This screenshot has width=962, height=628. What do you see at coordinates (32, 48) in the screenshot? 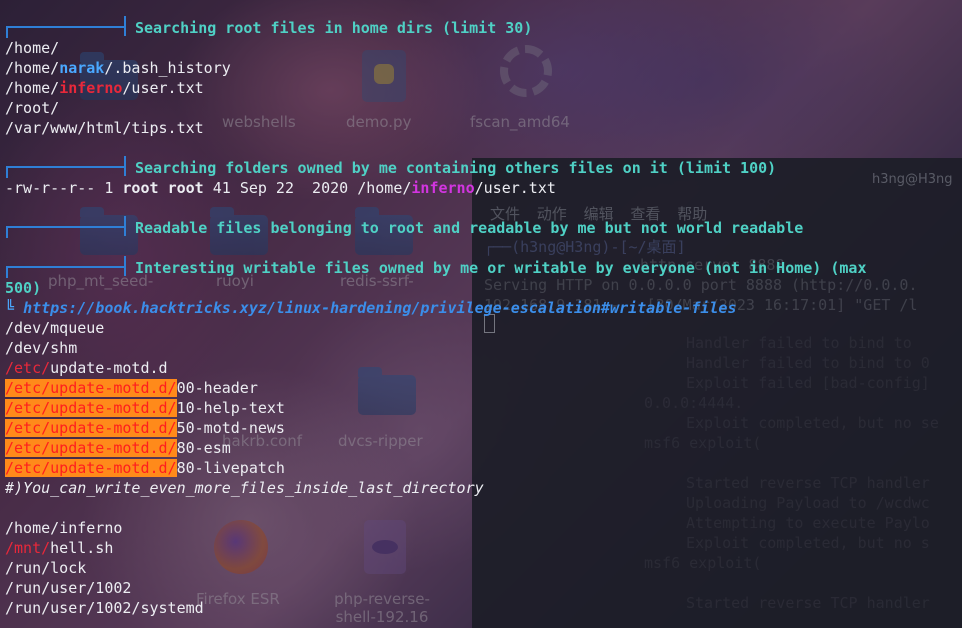
I see `output-line: /home/` at bounding box center [32, 48].